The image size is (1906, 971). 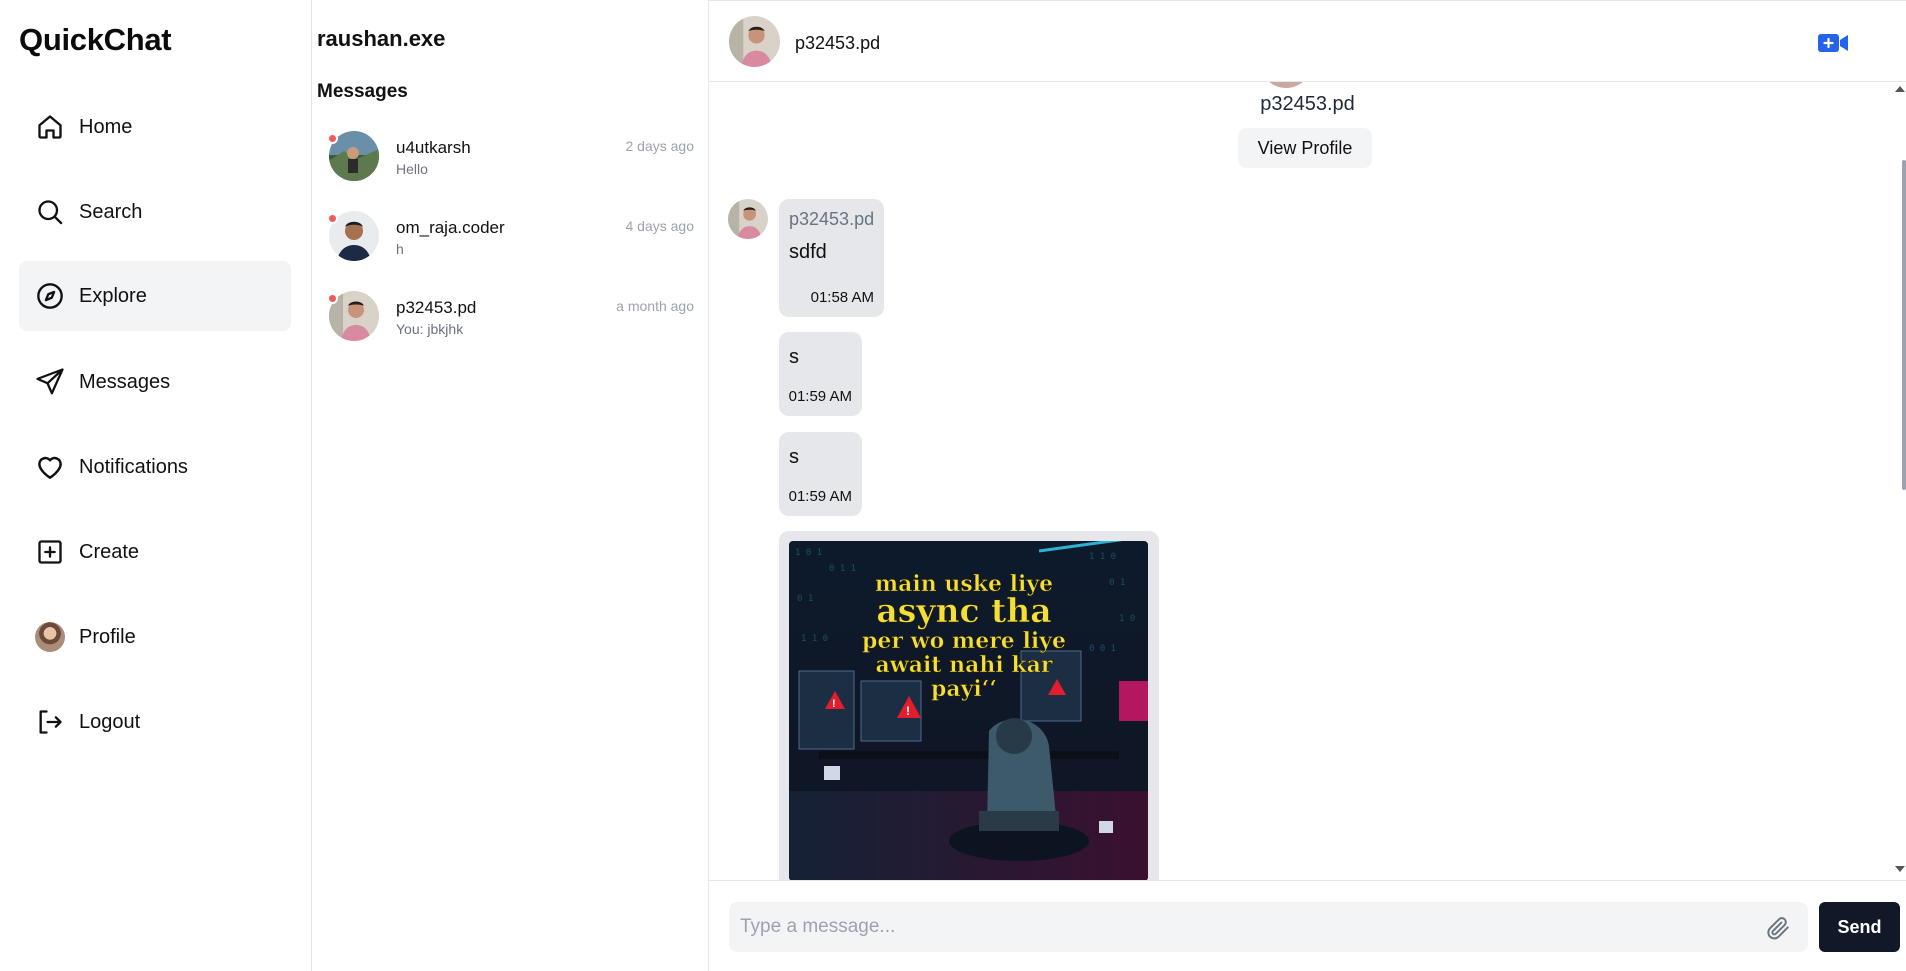 What do you see at coordinates (125, 381) in the screenshot?
I see `sidebar-item-label: Messages` at bounding box center [125, 381].